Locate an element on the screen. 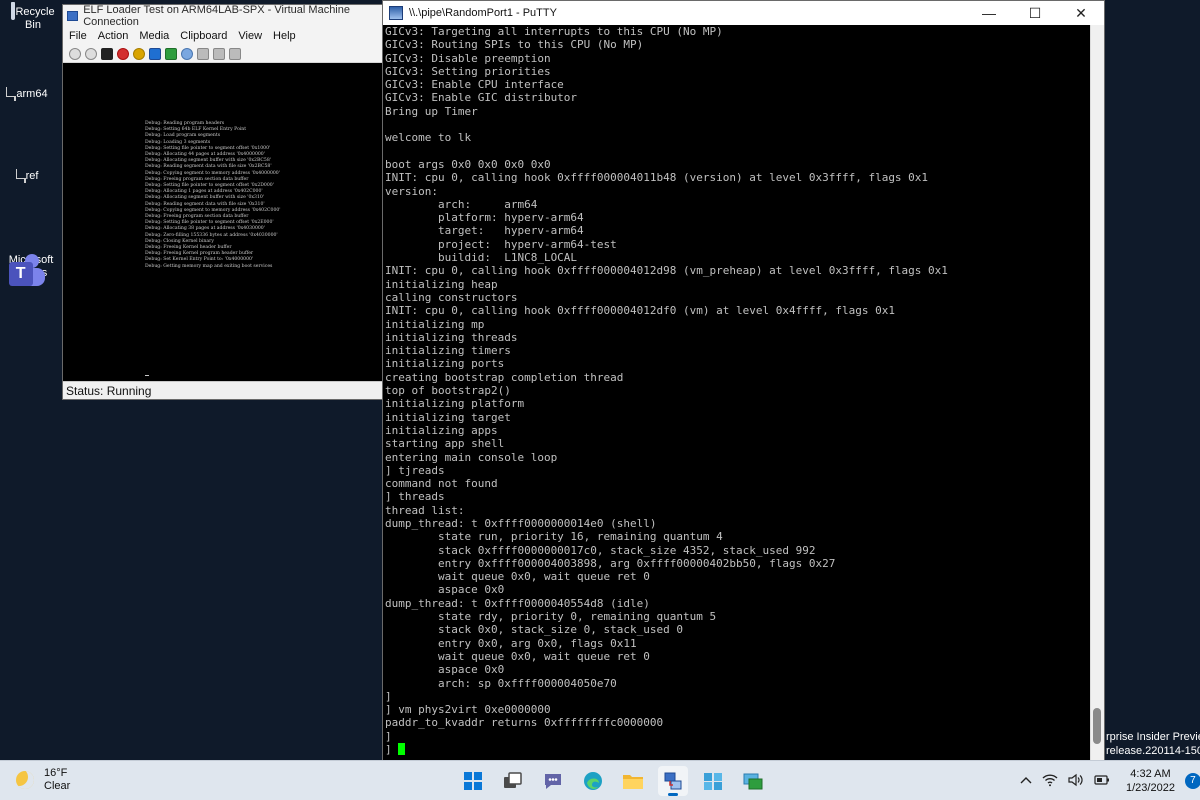  watermark-line-2: release.220114-1500 is located at coordinates (1153, 751).